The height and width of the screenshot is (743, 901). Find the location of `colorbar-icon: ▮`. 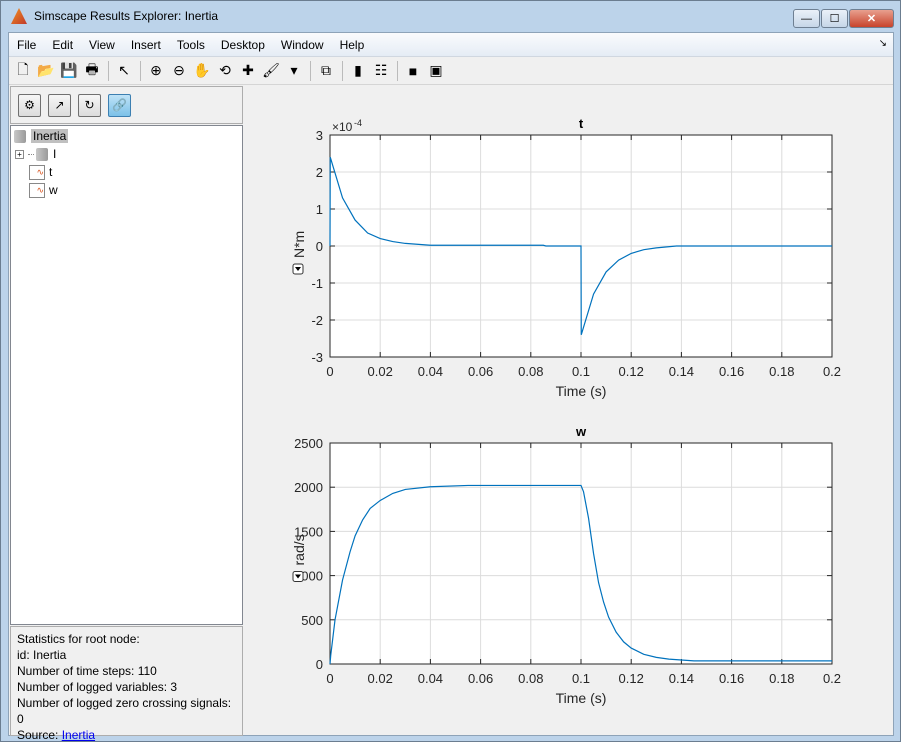

colorbar-icon: ▮ is located at coordinates (358, 71).